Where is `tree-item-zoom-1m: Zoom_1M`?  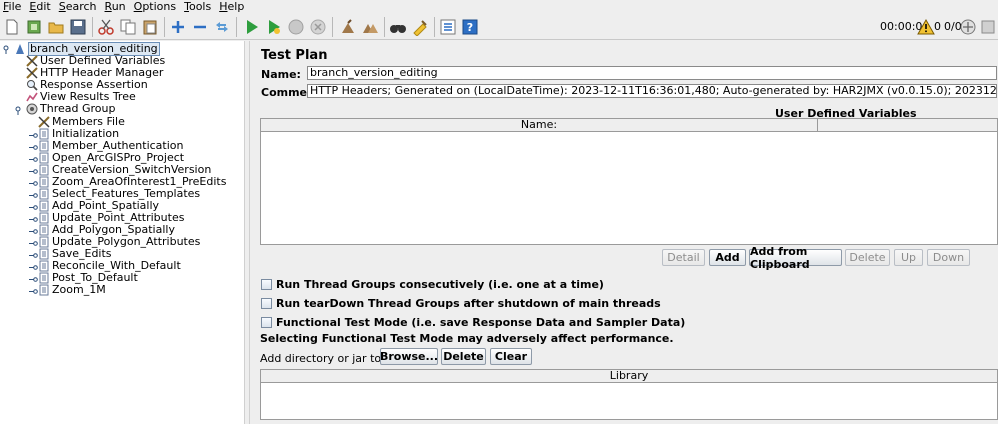 tree-item-zoom-1m: Zoom_1M is located at coordinates (72, 290).